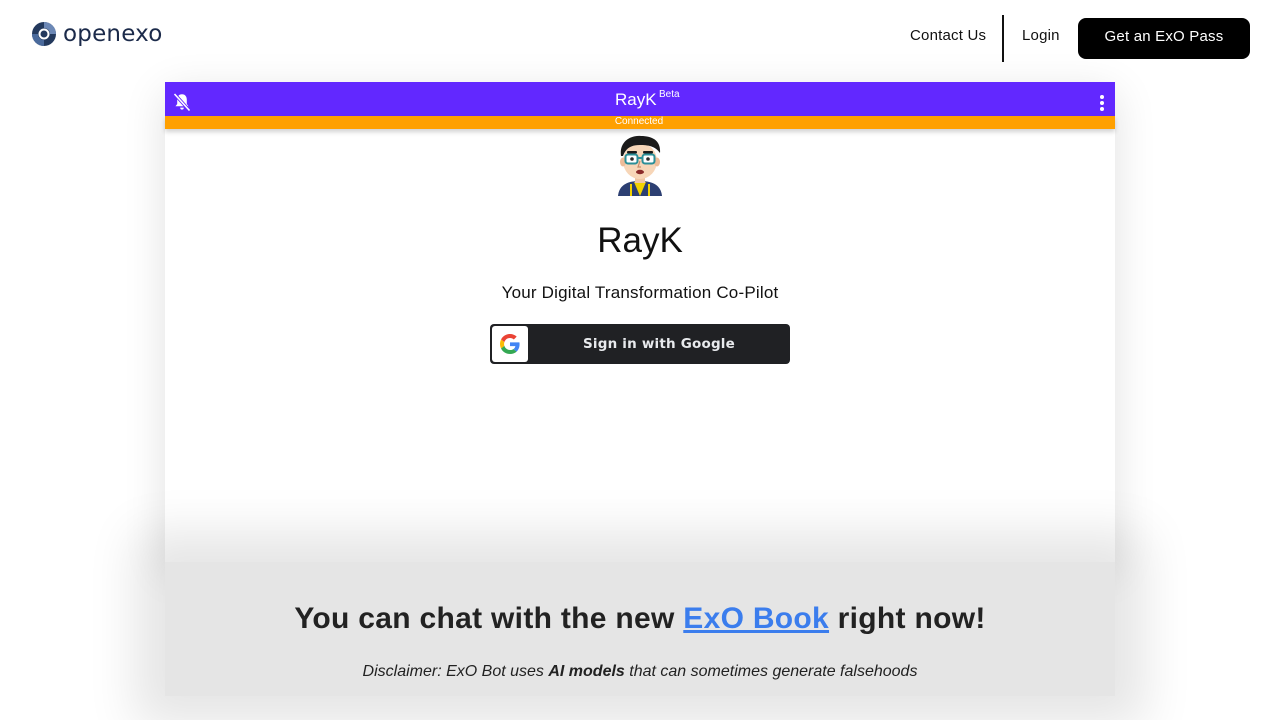 The height and width of the screenshot is (720, 1280). Describe the element at coordinates (756, 618) in the screenshot. I see `exo-book-link: ExO Book` at that location.